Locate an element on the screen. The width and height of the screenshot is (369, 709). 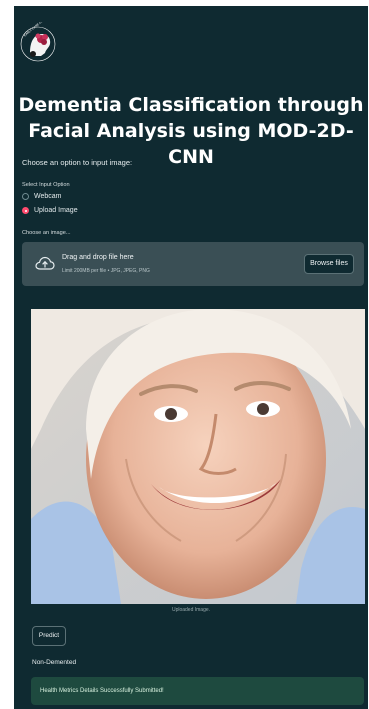
browse-files-button: Browse files is located at coordinates (329, 264).